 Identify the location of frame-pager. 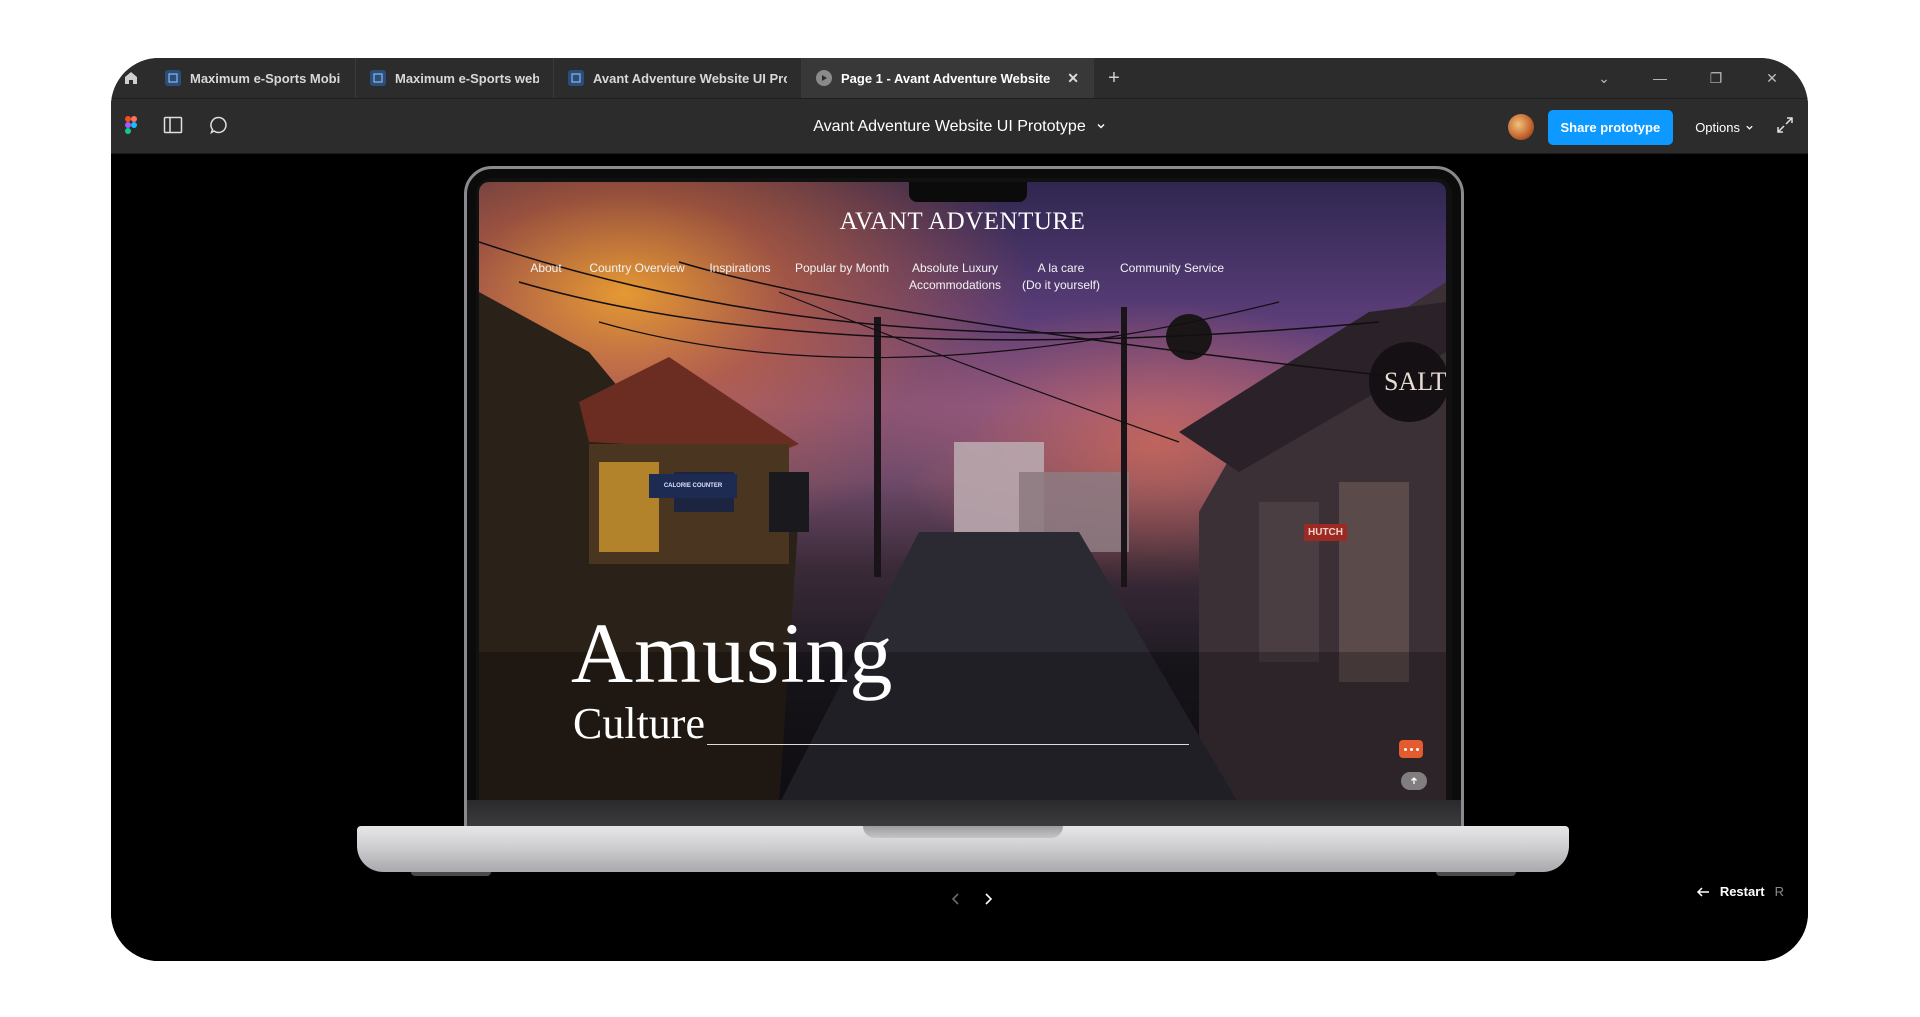
(972, 899).